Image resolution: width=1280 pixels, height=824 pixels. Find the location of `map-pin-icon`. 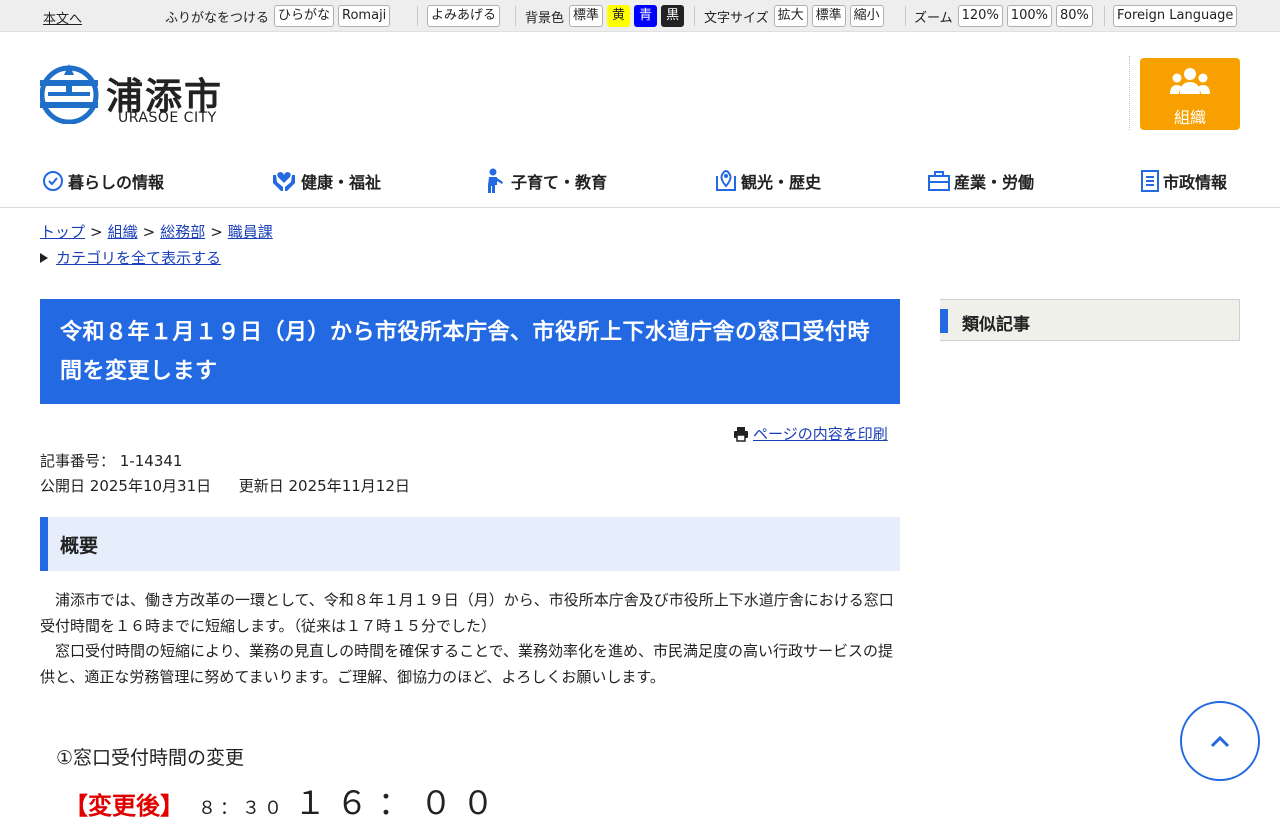

map-pin-icon is located at coordinates (726, 180).